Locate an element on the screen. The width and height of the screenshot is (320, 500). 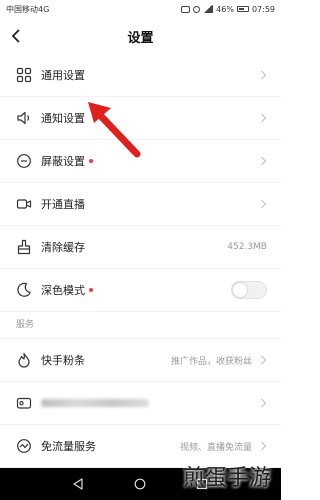
blurred-label is located at coordinates (95, 403).